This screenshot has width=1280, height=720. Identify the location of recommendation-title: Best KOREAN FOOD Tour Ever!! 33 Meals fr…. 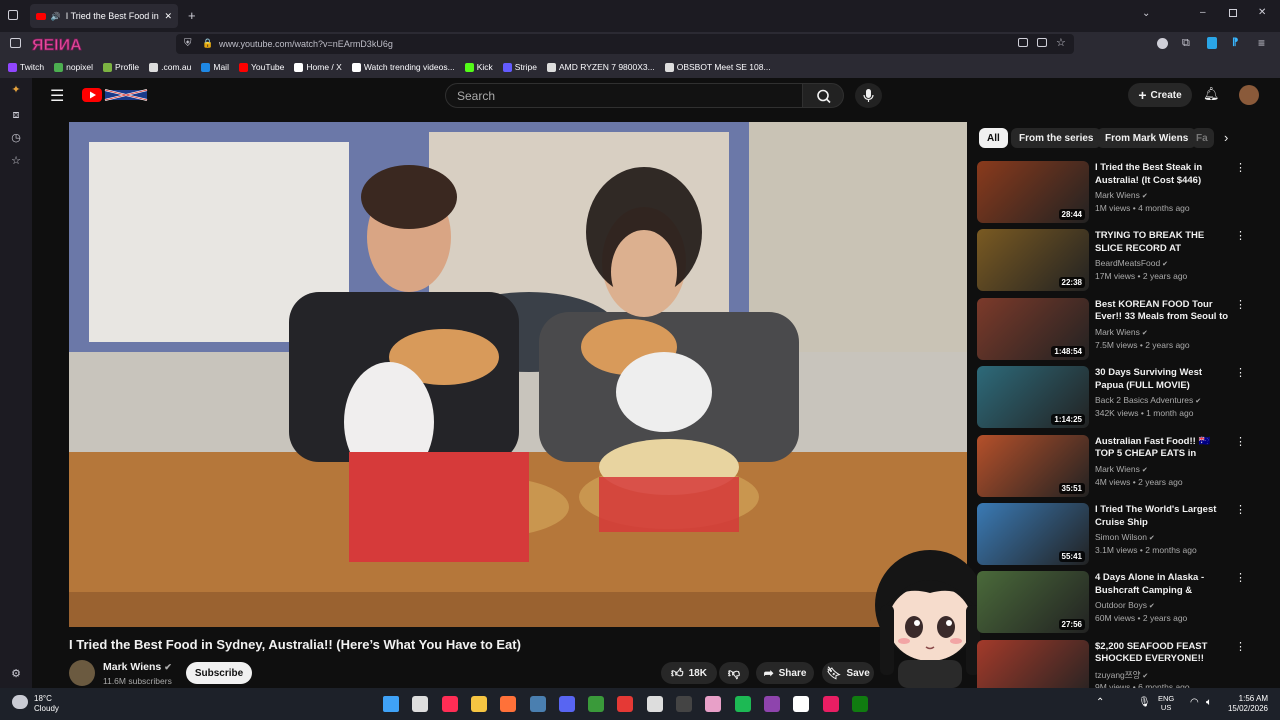
(1163, 312).